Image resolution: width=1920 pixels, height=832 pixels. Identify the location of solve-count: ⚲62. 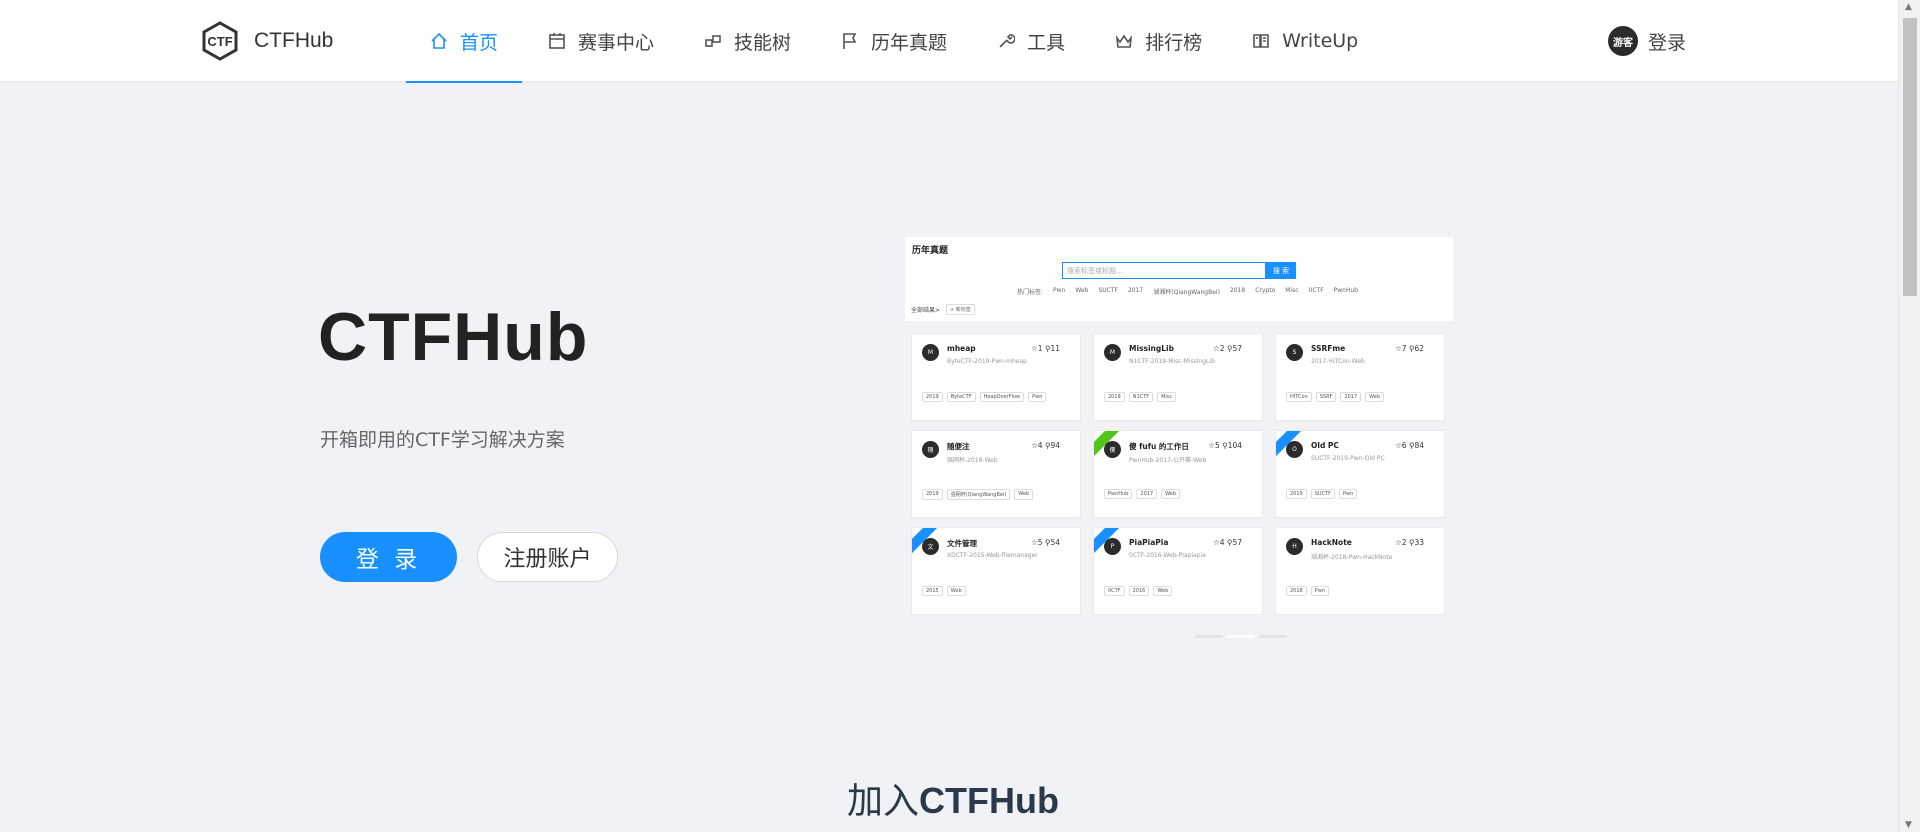
(1416, 348).